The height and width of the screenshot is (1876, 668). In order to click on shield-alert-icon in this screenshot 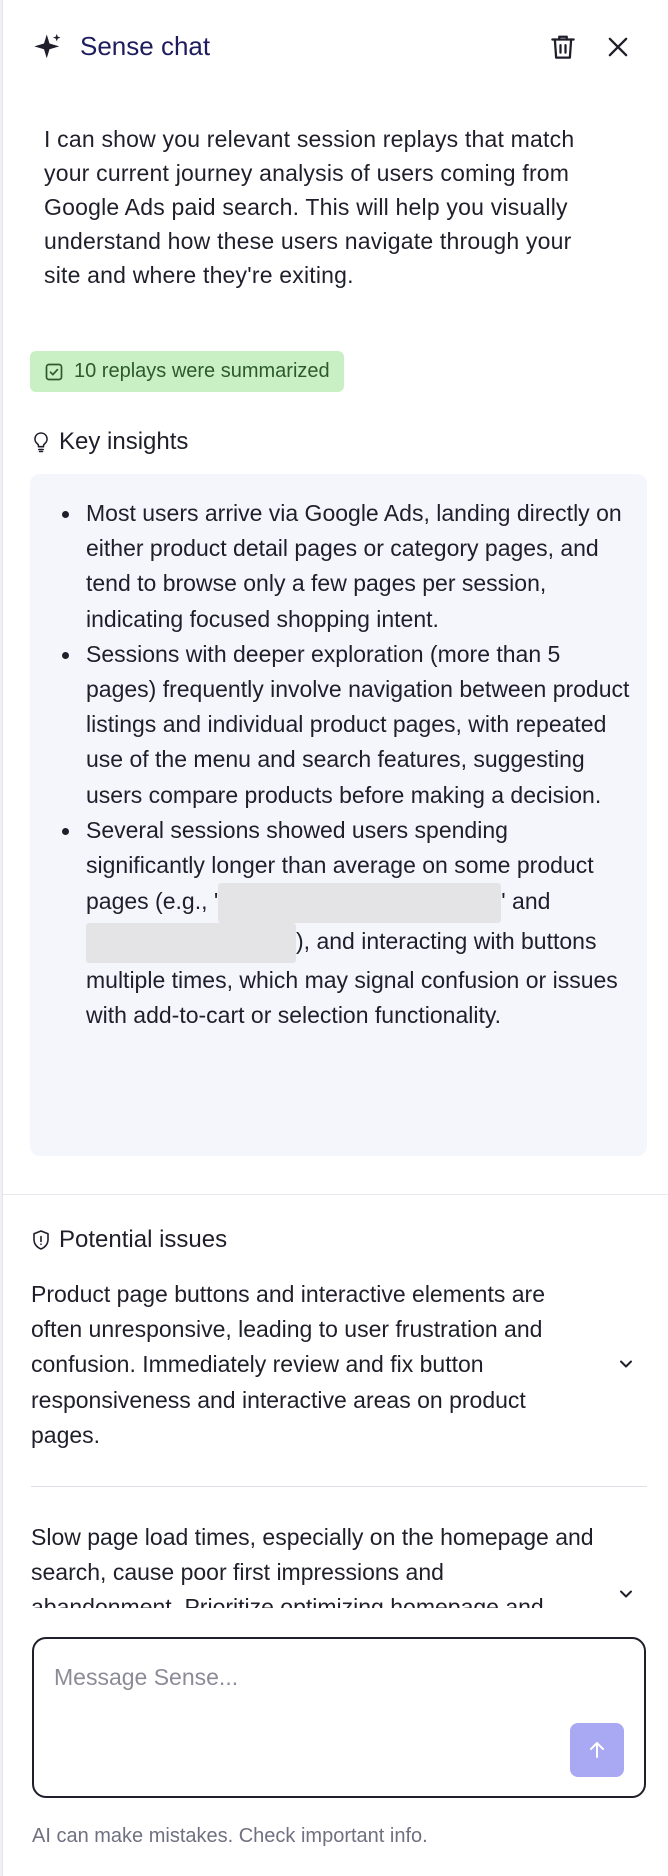, I will do `click(41, 1240)`.